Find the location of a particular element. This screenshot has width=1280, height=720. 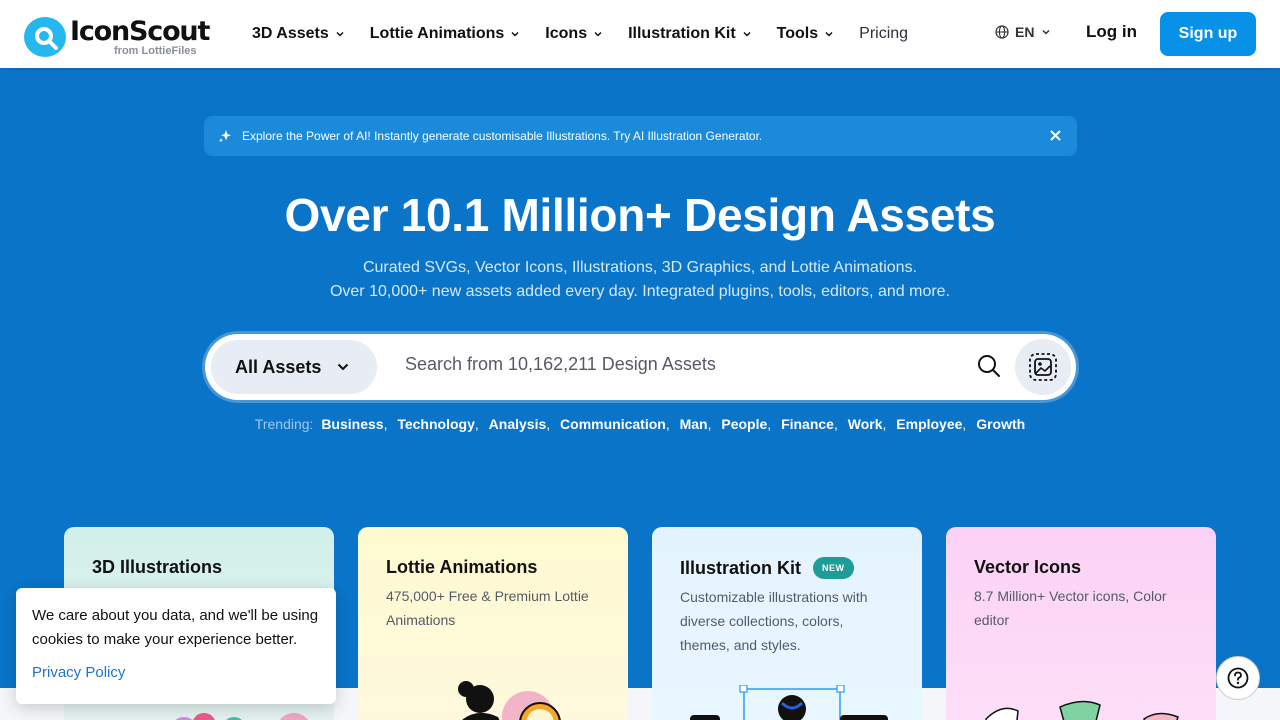

nav-label: Tools is located at coordinates (797, 33).